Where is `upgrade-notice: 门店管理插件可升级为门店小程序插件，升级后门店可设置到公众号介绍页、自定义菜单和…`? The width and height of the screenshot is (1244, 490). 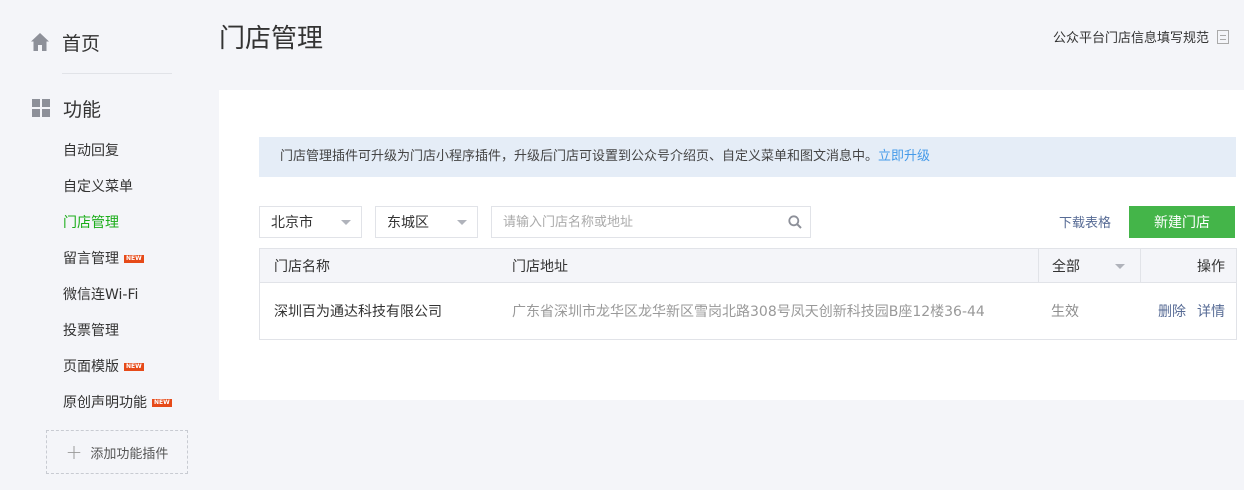 upgrade-notice: 门店管理插件可升级为门店小程序插件，升级后门店可设置到公众号介绍页、自定义菜单和… is located at coordinates (747, 157).